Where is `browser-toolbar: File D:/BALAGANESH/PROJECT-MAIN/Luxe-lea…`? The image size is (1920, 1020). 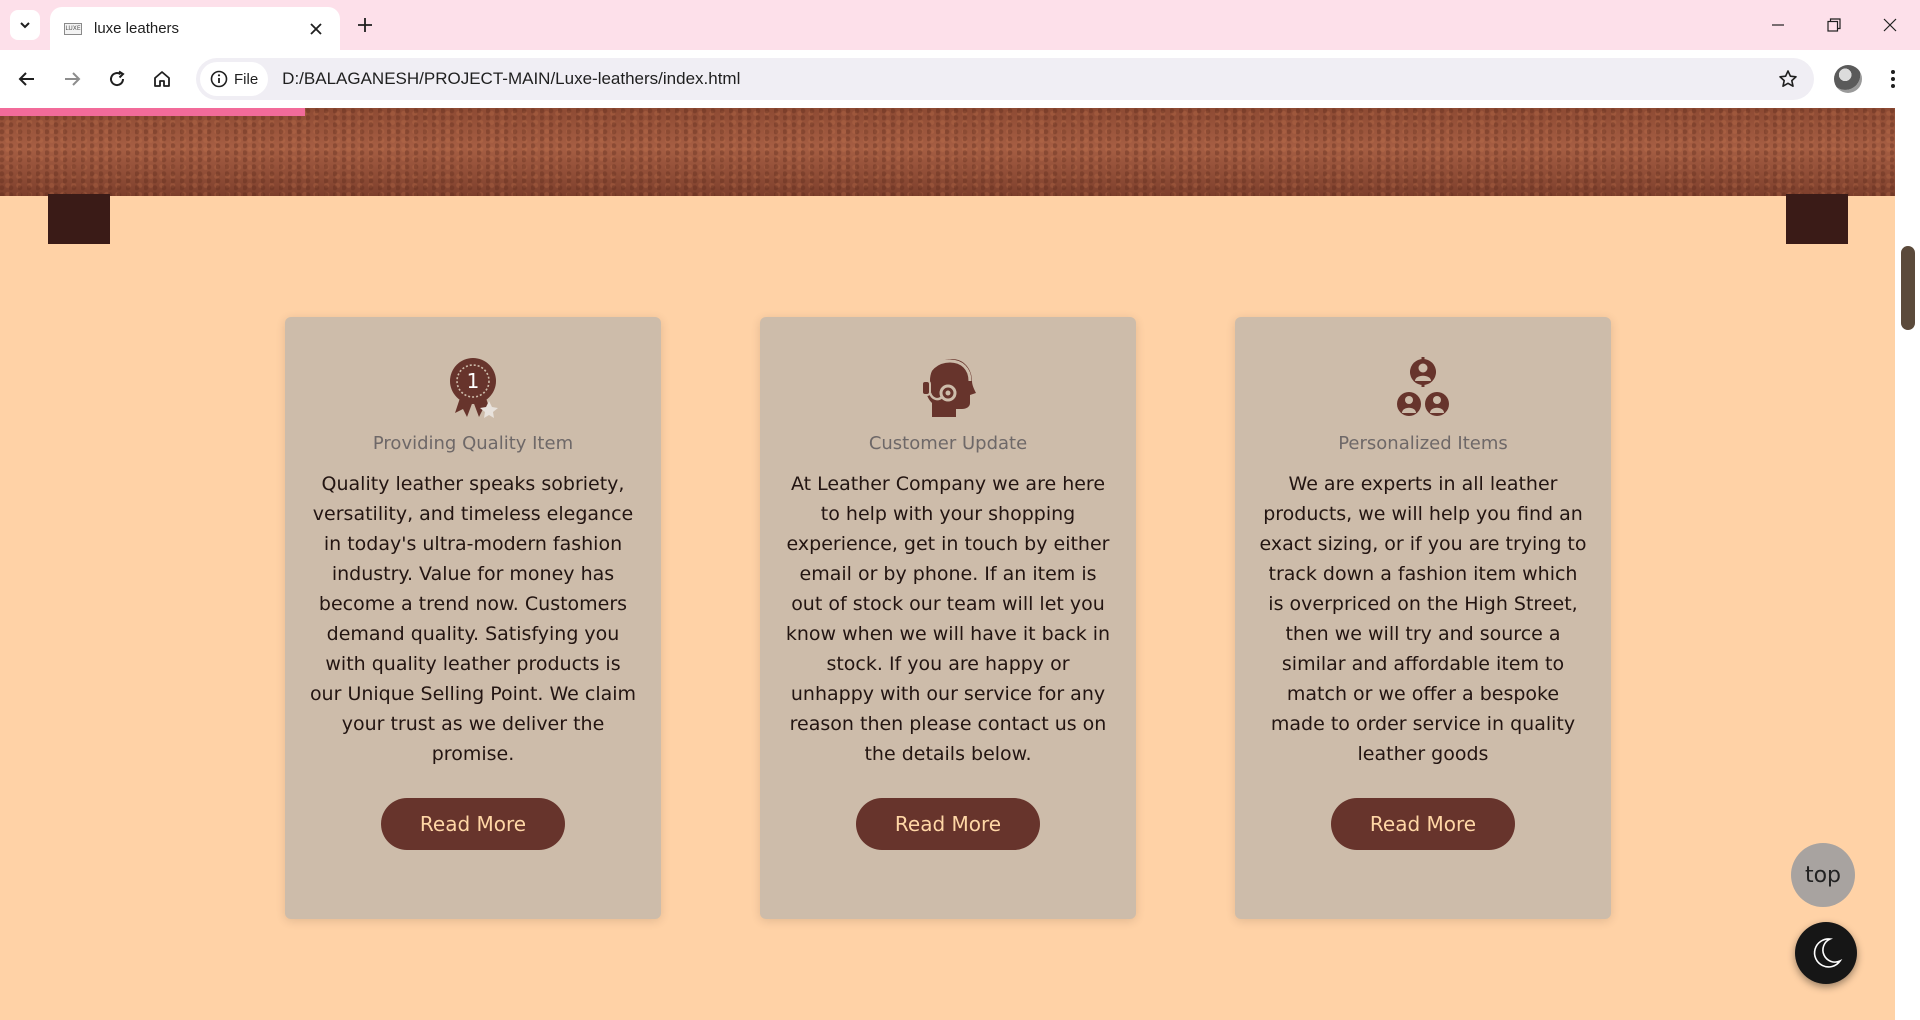 browser-toolbar: File D:/BALAGANESH/PROJECT-MAIN/Luxe-lea… is located at coordinates (960, 79).